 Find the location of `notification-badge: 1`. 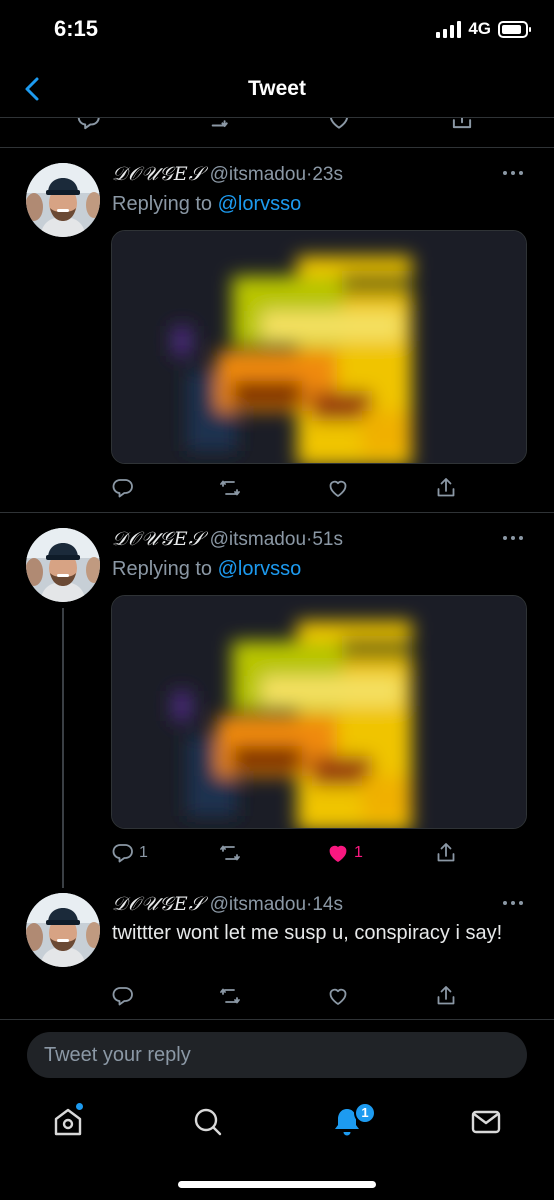

notification-badge: 1 is located at coordinates (365, 1113).